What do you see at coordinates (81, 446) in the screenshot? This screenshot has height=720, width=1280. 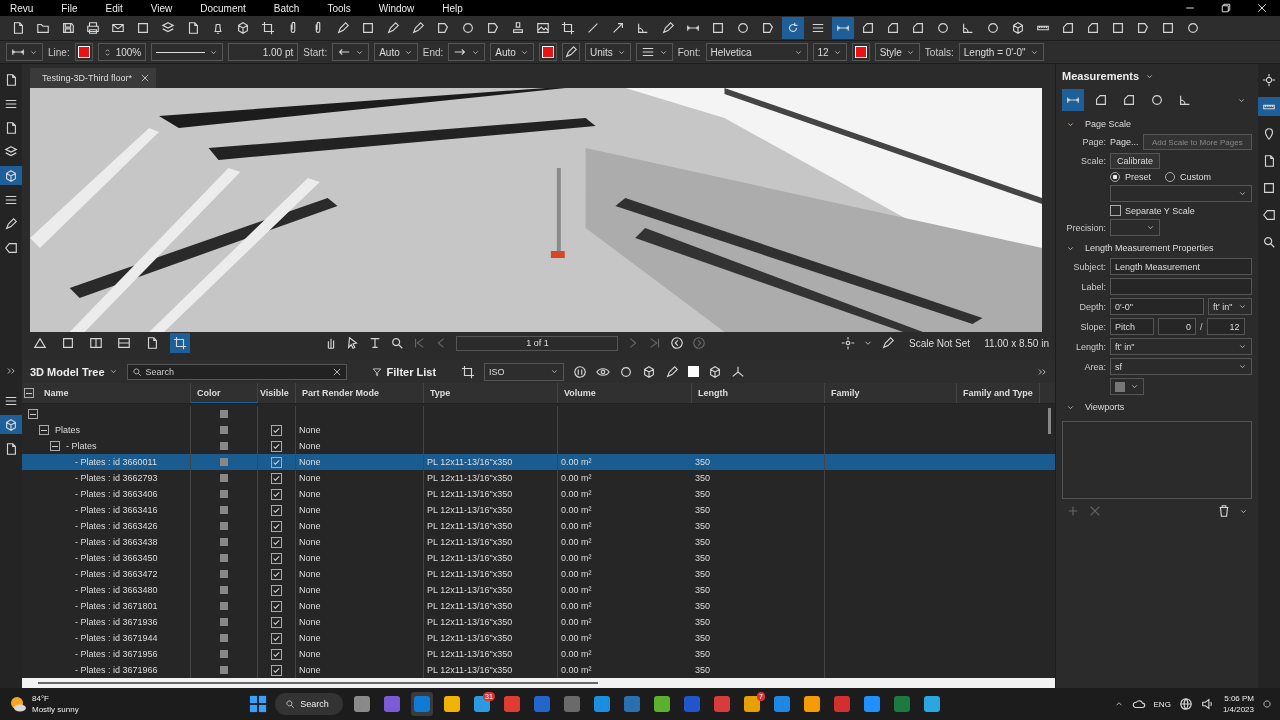 I see `tree-item-name: - Plates` at bounding box center [81, 446].